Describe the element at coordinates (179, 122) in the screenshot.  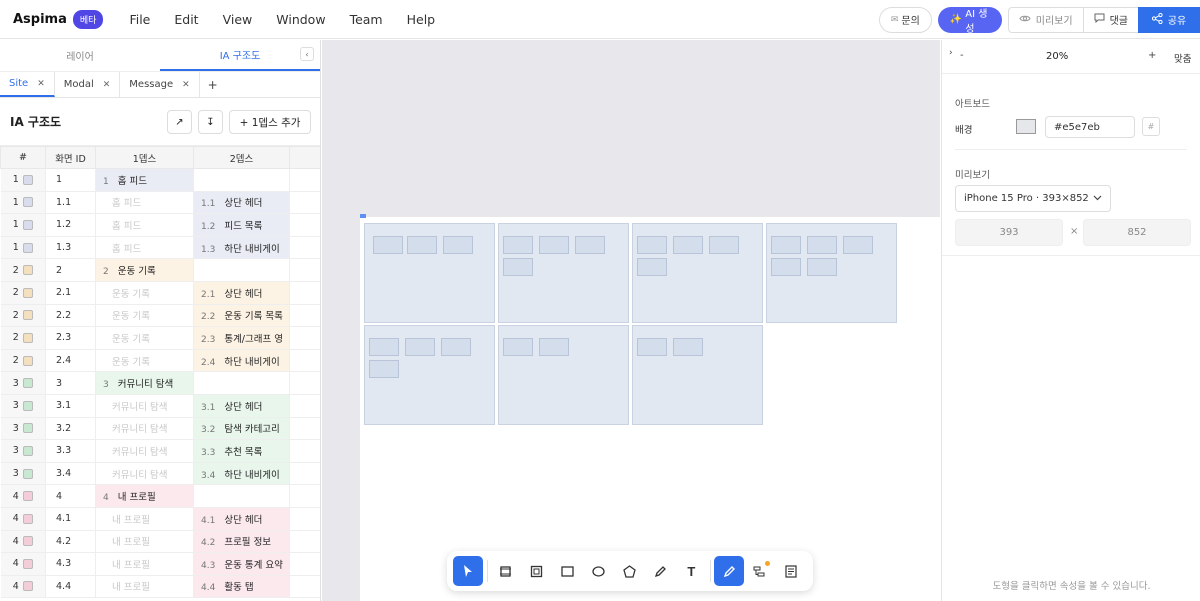
I see `expand-button: ↗` at that location.